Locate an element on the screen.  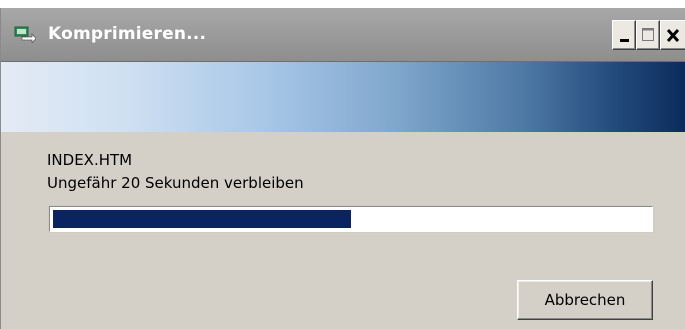
compress-files-icon is located at coordinates (25, 35).